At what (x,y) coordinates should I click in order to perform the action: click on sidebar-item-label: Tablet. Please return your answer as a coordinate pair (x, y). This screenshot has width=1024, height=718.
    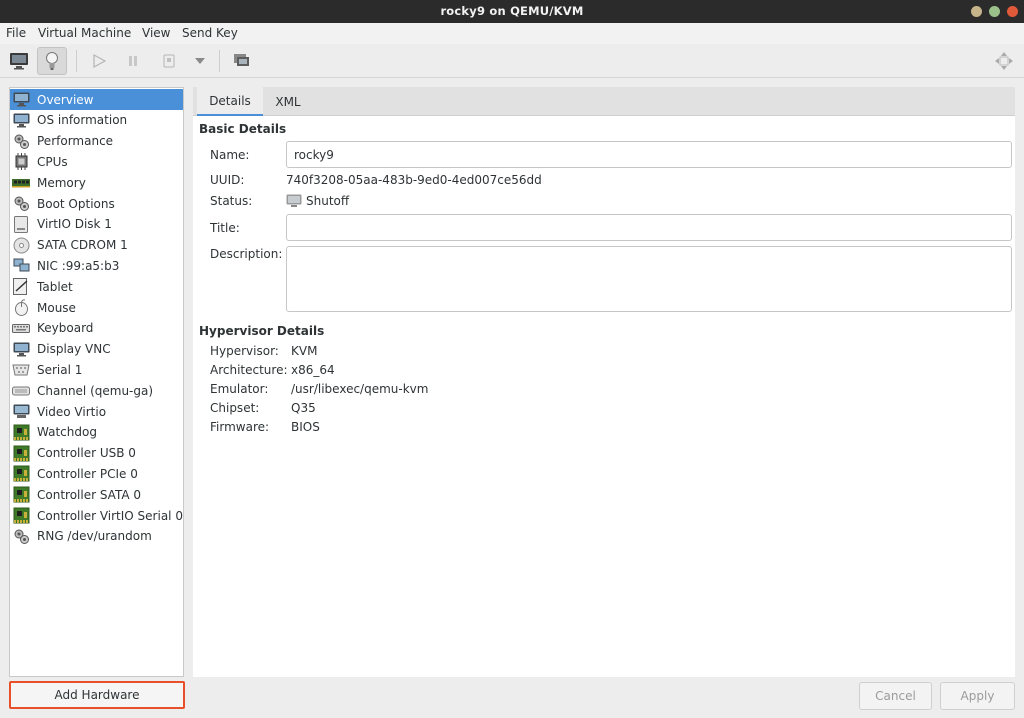
    Looking at the image, I should click on (55, 286).